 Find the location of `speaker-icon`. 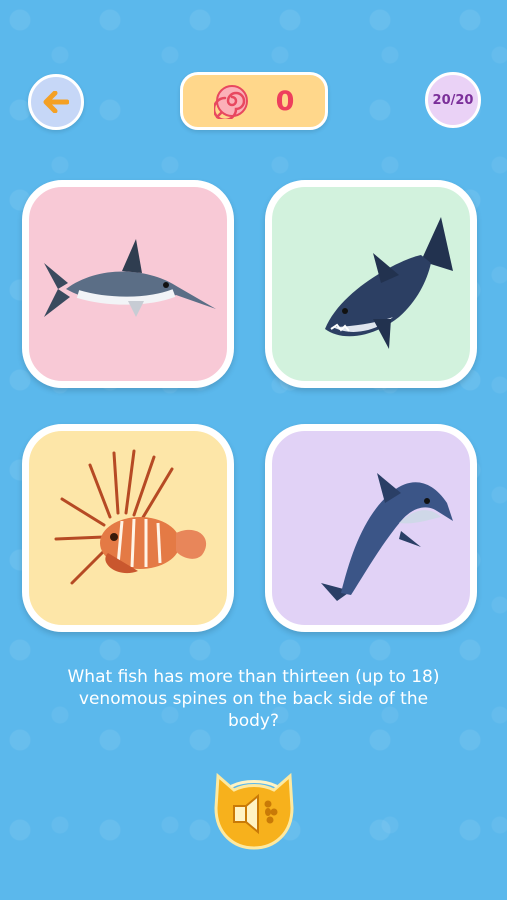

speaker-icon is located at coordinates (254, 811).